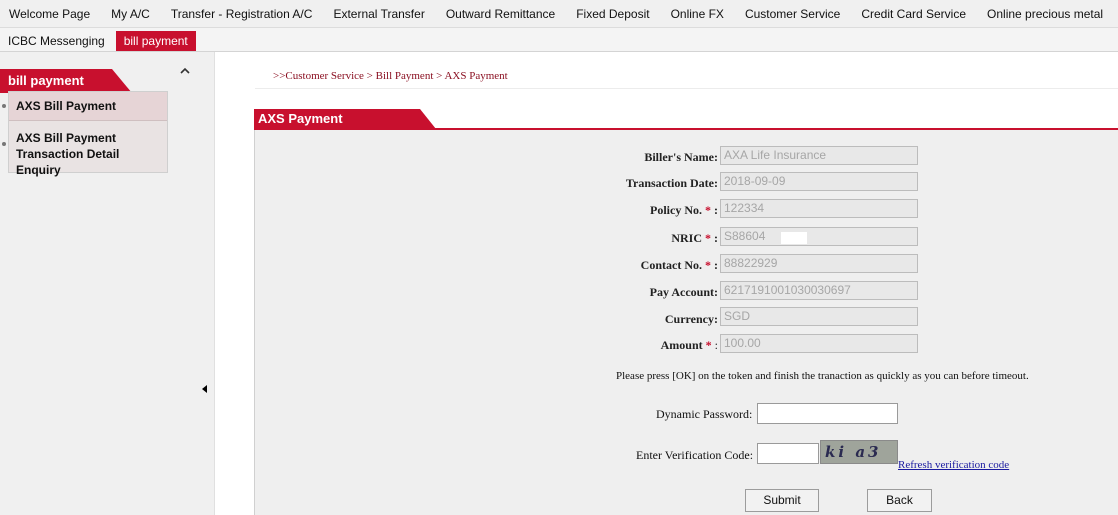 Image resolution: width=1118 pixels, height=515 pixels. Describe the element at coordinates (695, 455) in the screenshot. I see `verification-code-label: Enter Verification Code:` at that location.